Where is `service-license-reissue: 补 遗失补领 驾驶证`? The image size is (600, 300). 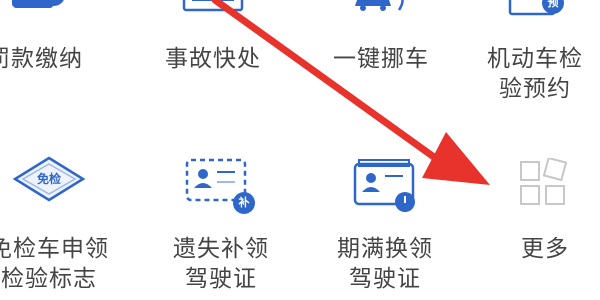 service-license-reissue: 补 遗失补领 驾驶证 is located at coordinates (221, 225).